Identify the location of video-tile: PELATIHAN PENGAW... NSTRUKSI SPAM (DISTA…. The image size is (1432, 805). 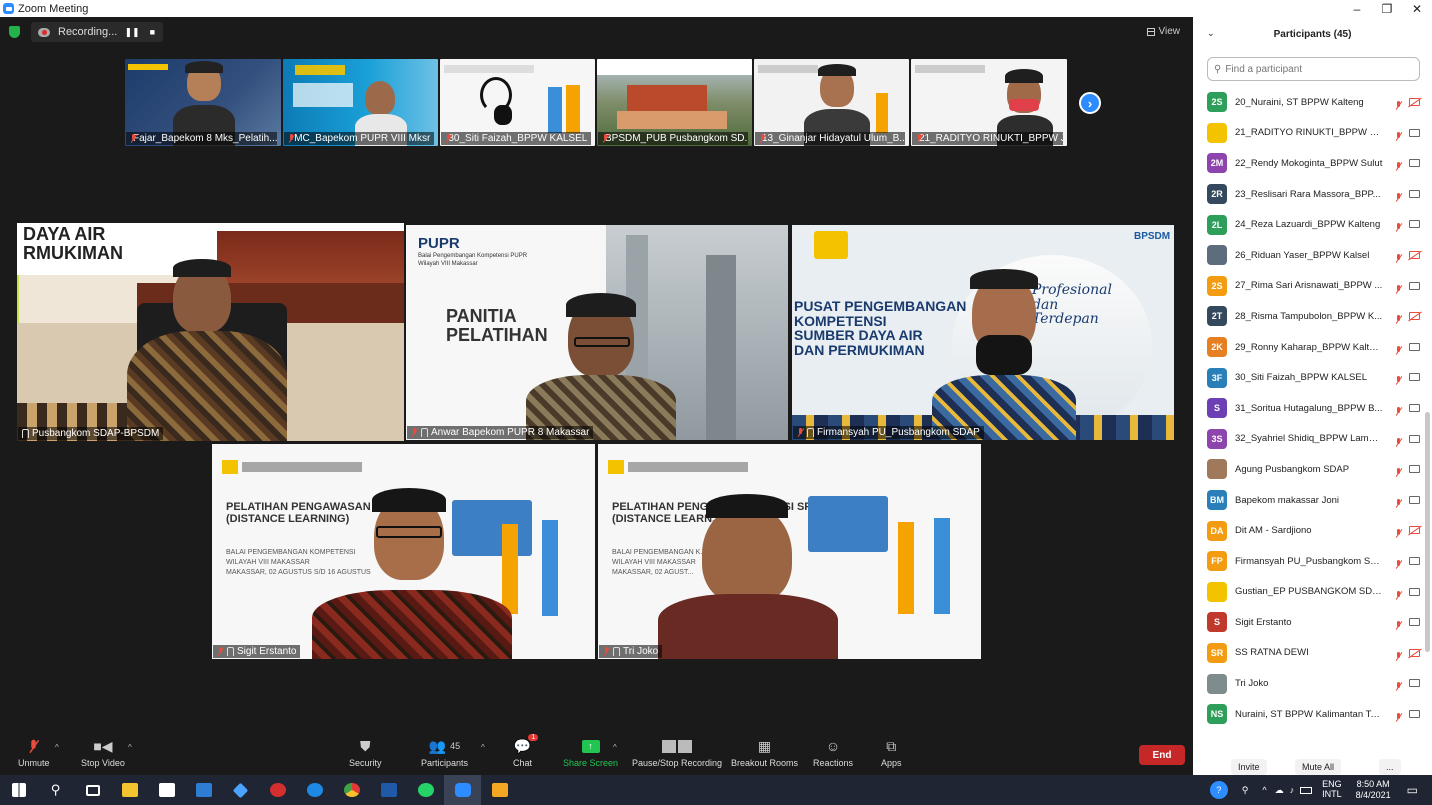
(789, 551).